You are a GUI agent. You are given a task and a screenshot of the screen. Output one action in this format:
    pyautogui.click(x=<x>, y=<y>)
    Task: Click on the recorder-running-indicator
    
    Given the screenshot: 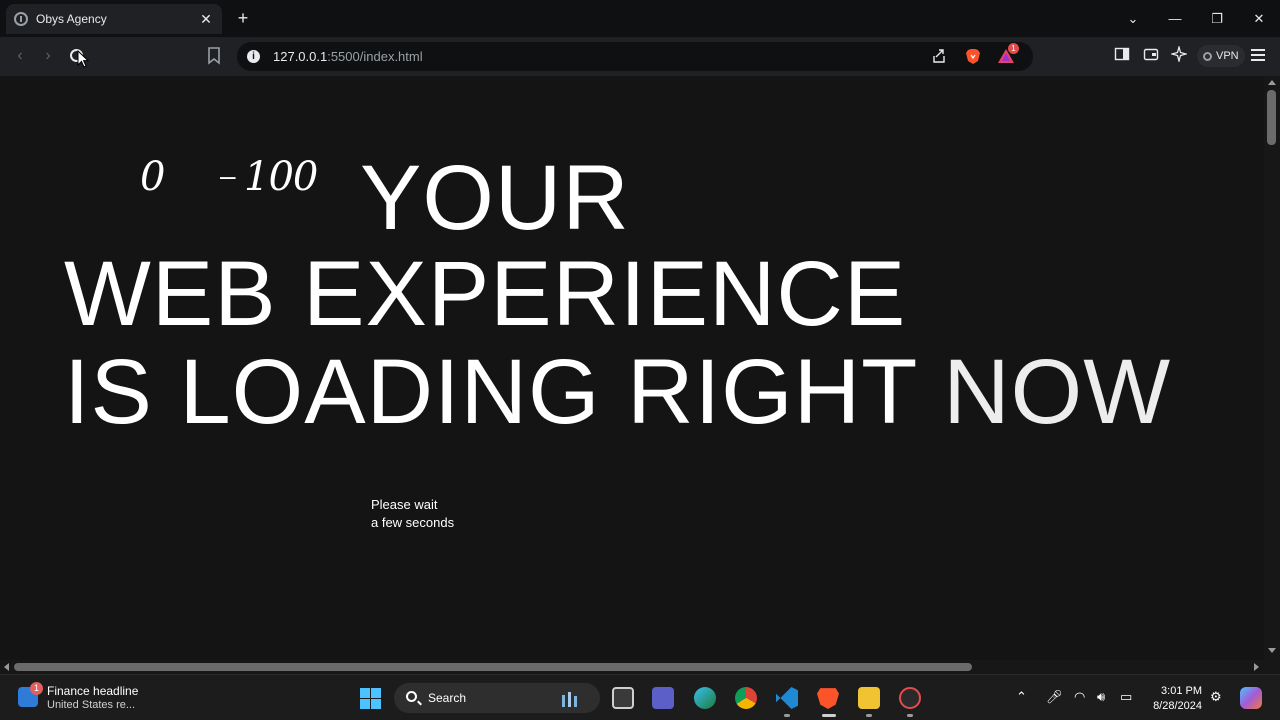 What is the action you would take?
    pyautogui.click(x=910, y=715)
    